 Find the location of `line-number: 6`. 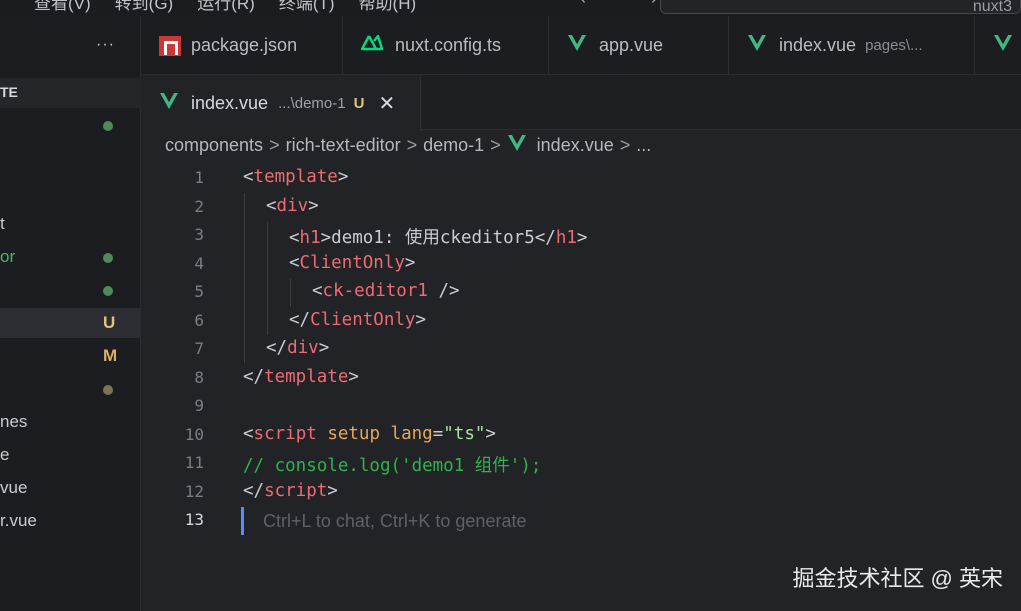

line-number: 6 is located at coordinates (199, 320).